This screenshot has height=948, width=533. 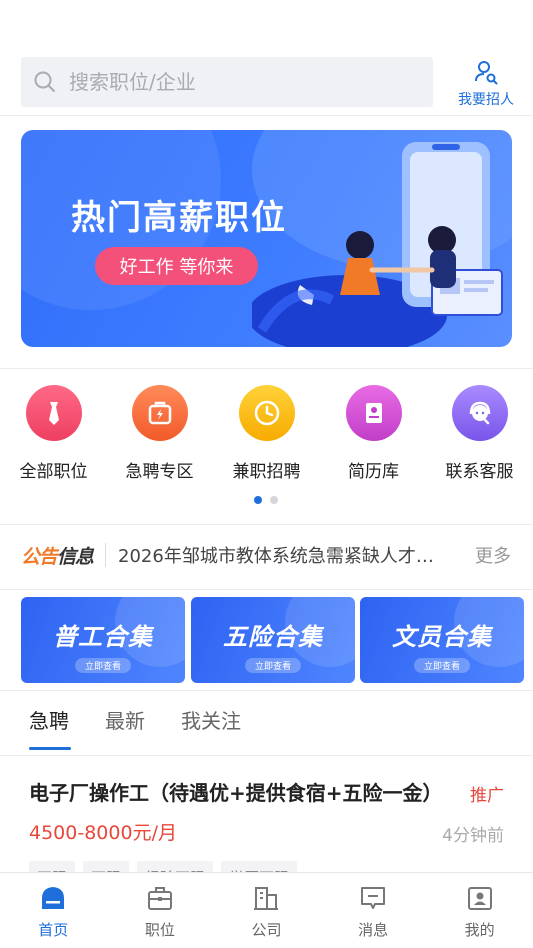 I want to click on job-tabs: 急聘 最新 我关注, so click(x=135, y=727).